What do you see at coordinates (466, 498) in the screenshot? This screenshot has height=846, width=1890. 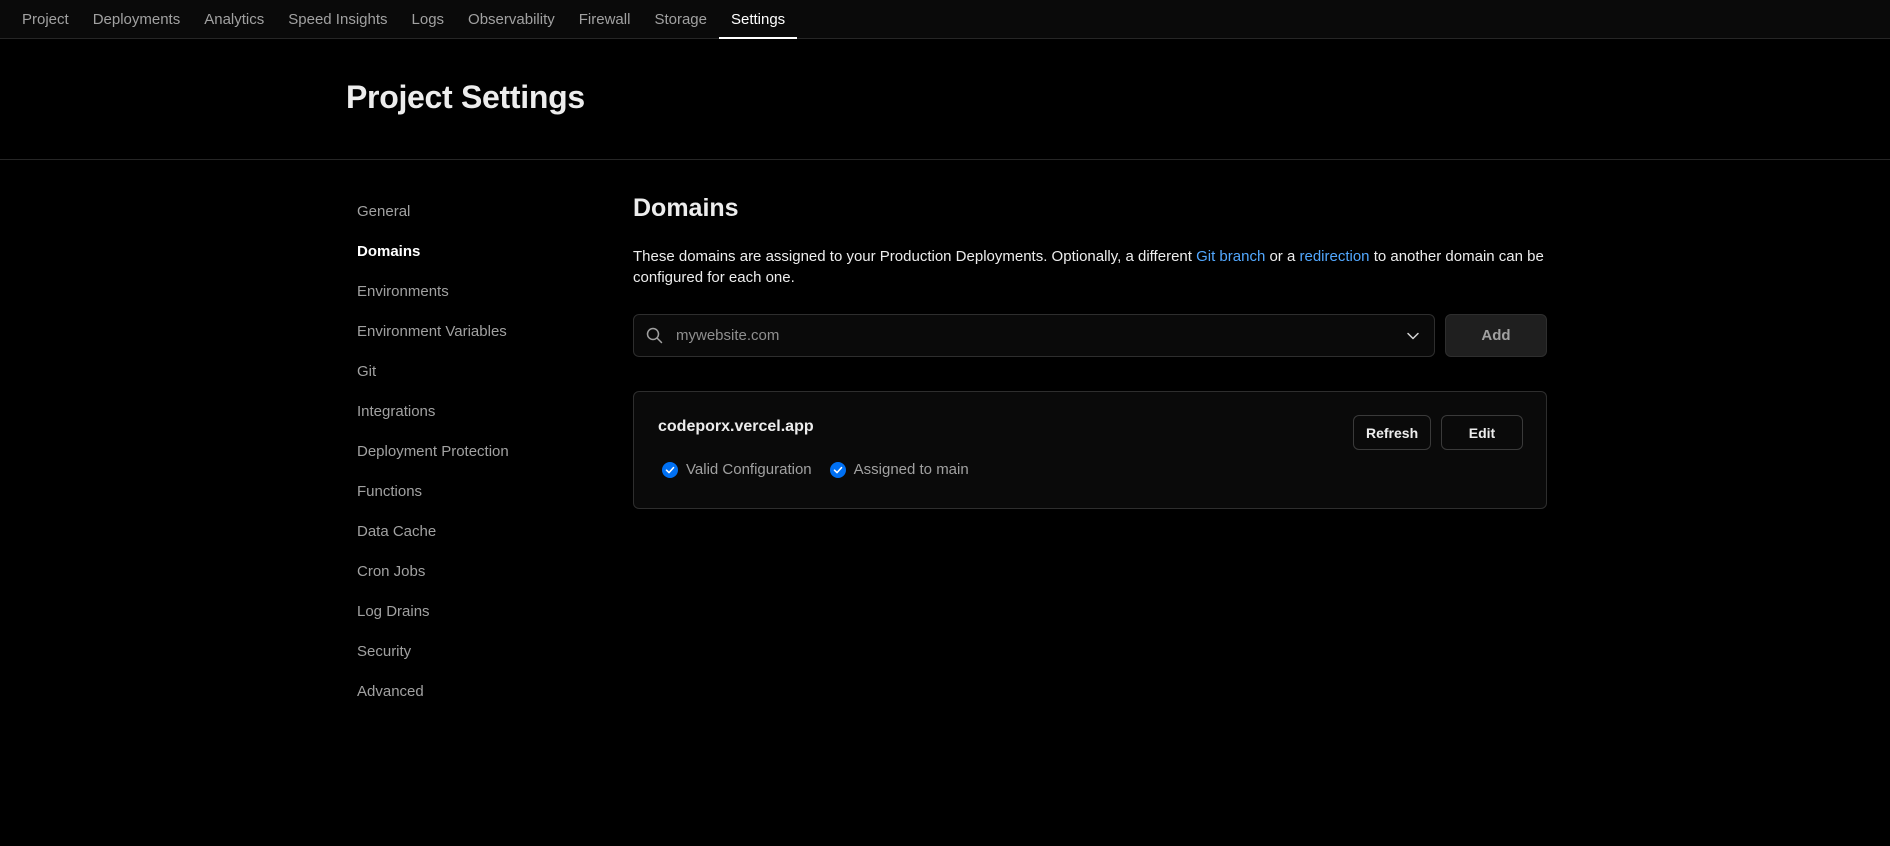 I see `sidebar-item-functions: Functions` at bounding box center [466, 498].